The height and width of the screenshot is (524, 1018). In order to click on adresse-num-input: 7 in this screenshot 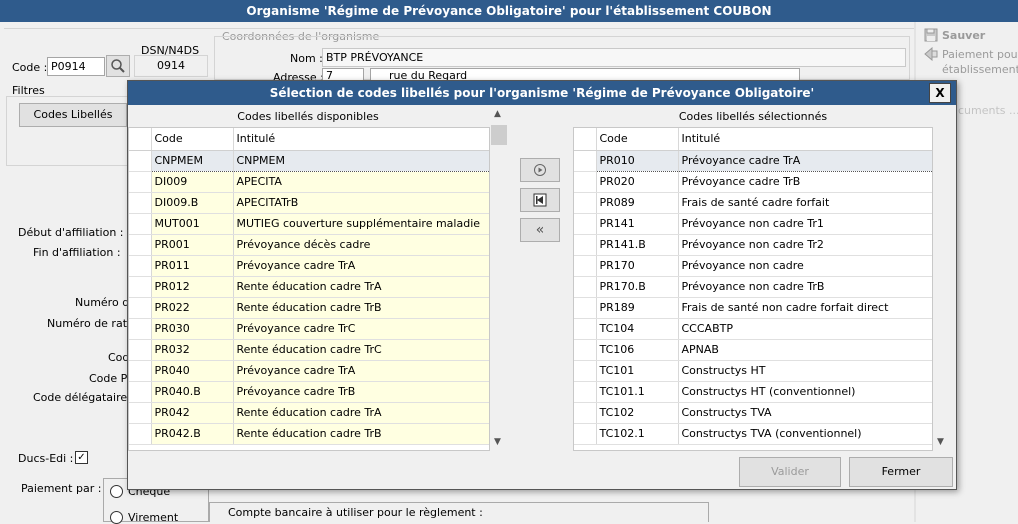, I will do `click(343, 75)`.